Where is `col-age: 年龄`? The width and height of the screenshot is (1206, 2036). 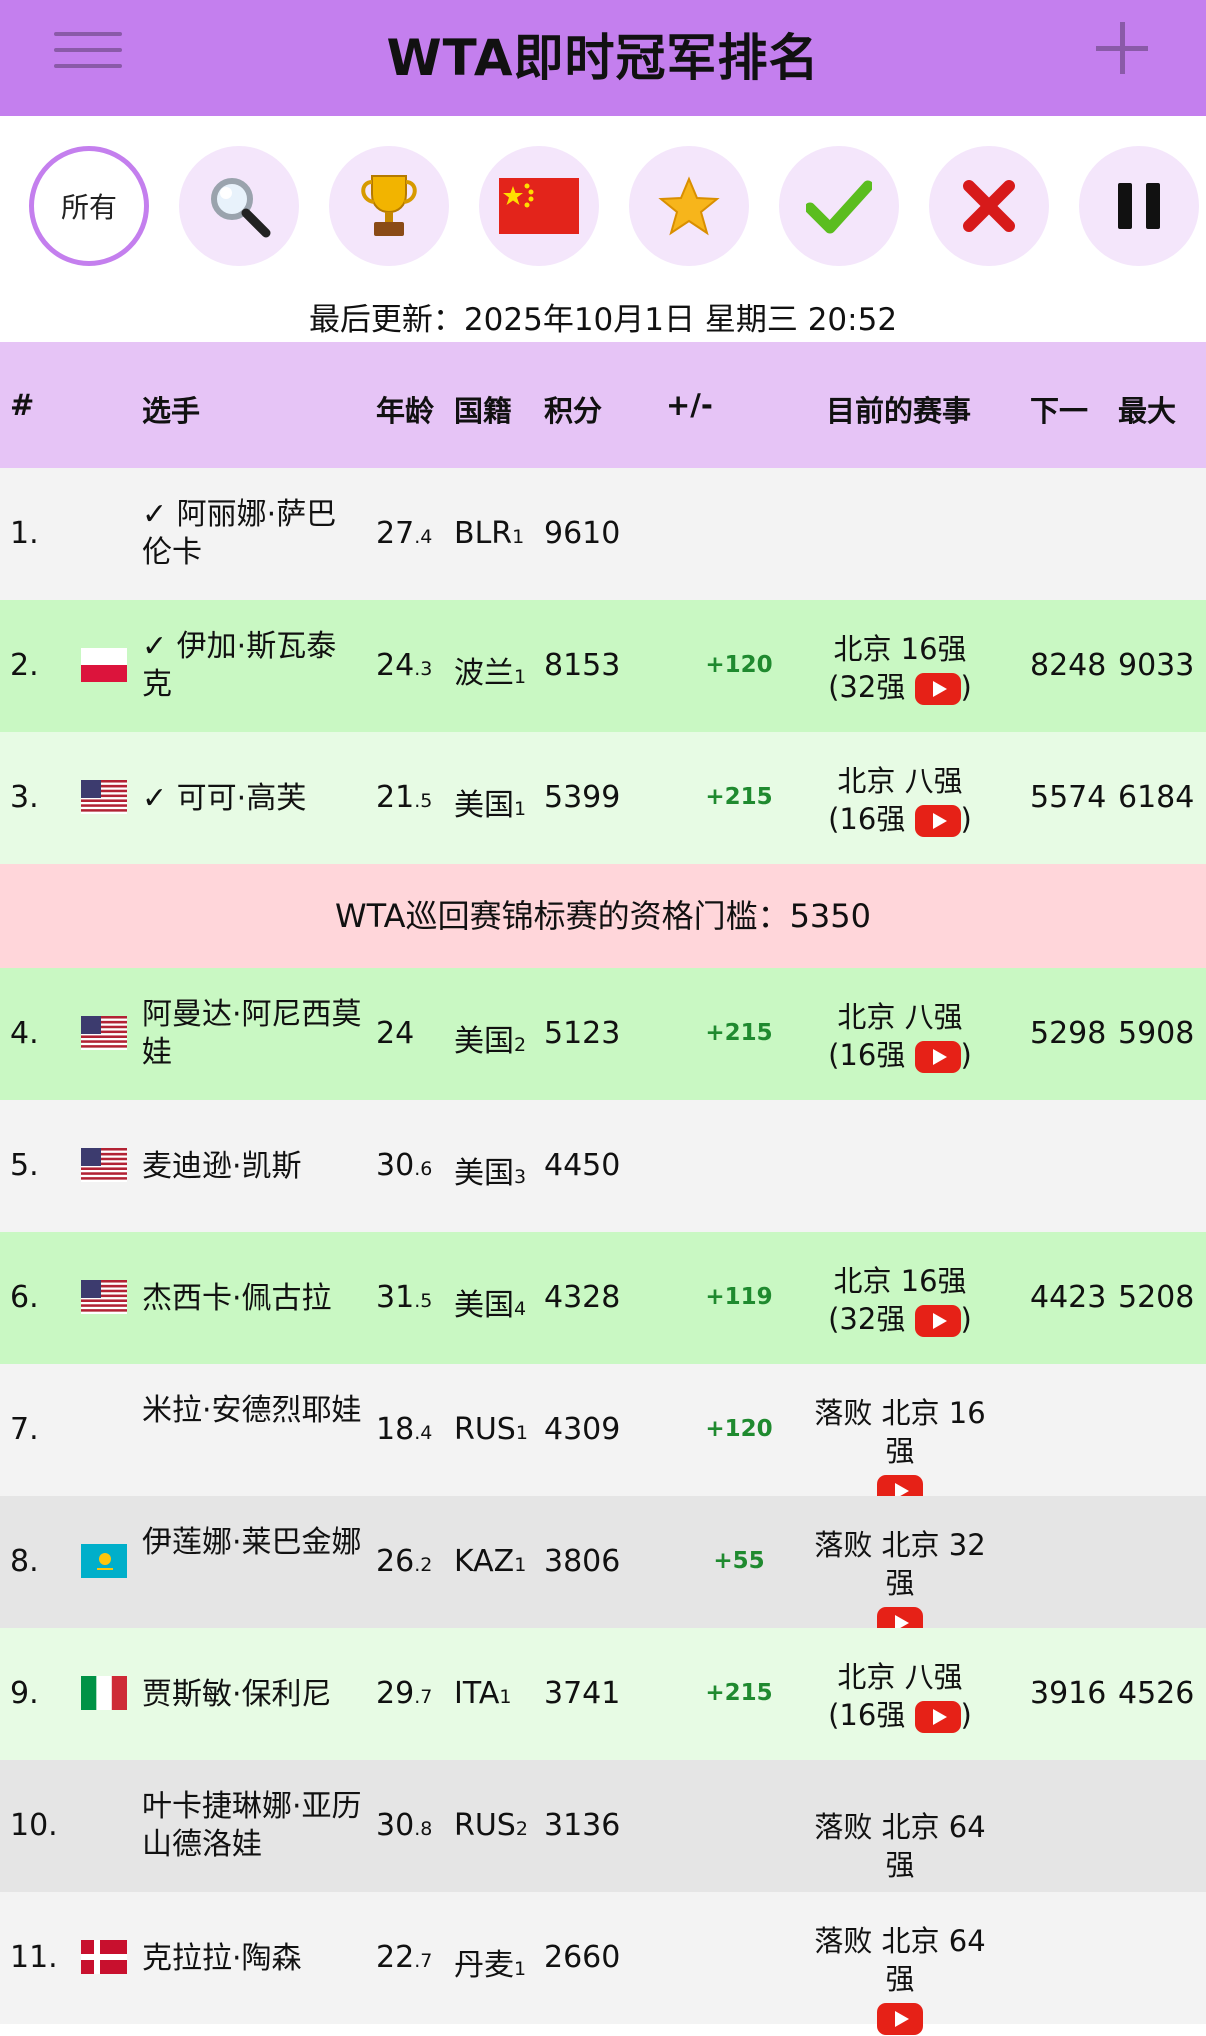
col-age: 年龄 is located at coordinates (405, 409).